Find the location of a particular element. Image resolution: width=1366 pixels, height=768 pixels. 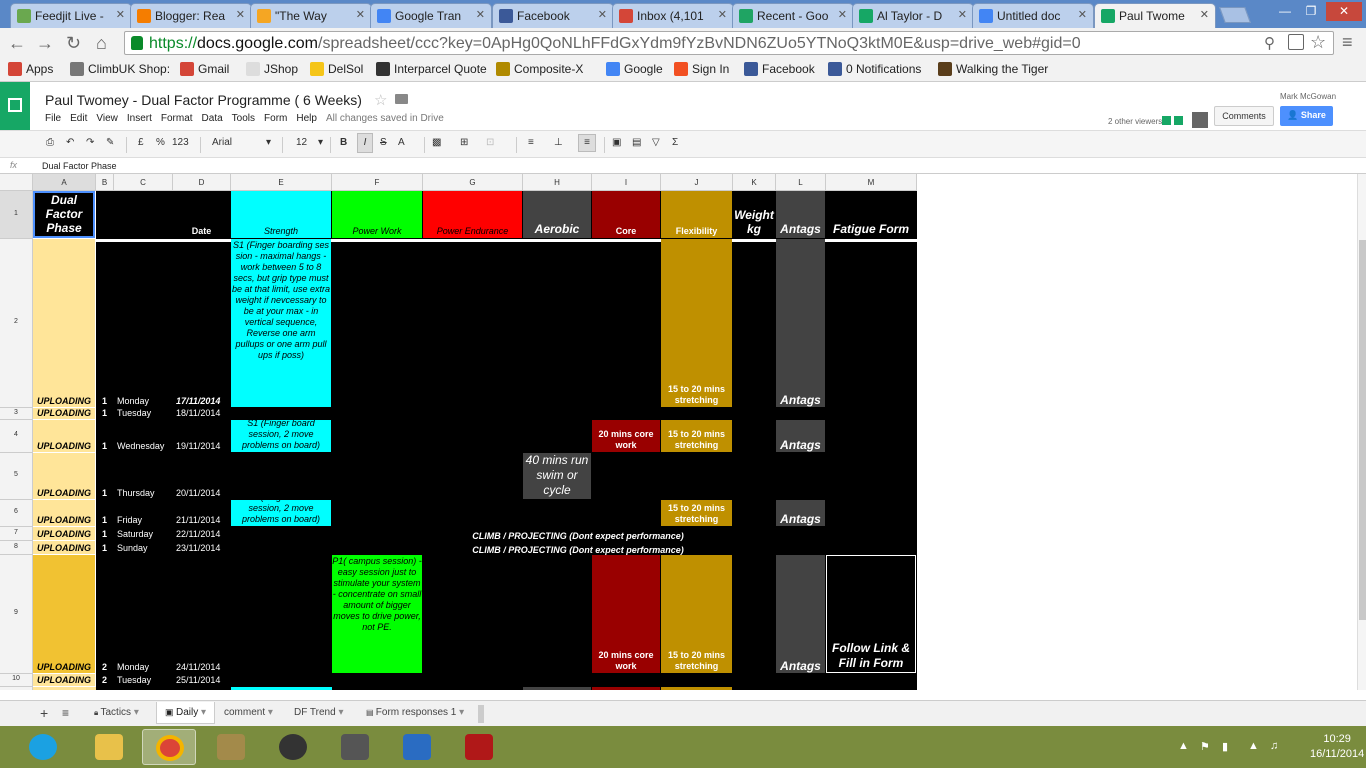

show-hidden-icons-icon: ▲ is located at coordinates (1183, 746).